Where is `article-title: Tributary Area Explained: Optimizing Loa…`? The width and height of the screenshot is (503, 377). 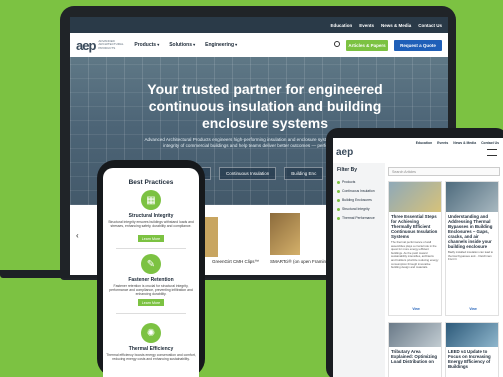
article-title: Tributary Area Explained: Optimizing Loa… is located at coordinates (415, 356).